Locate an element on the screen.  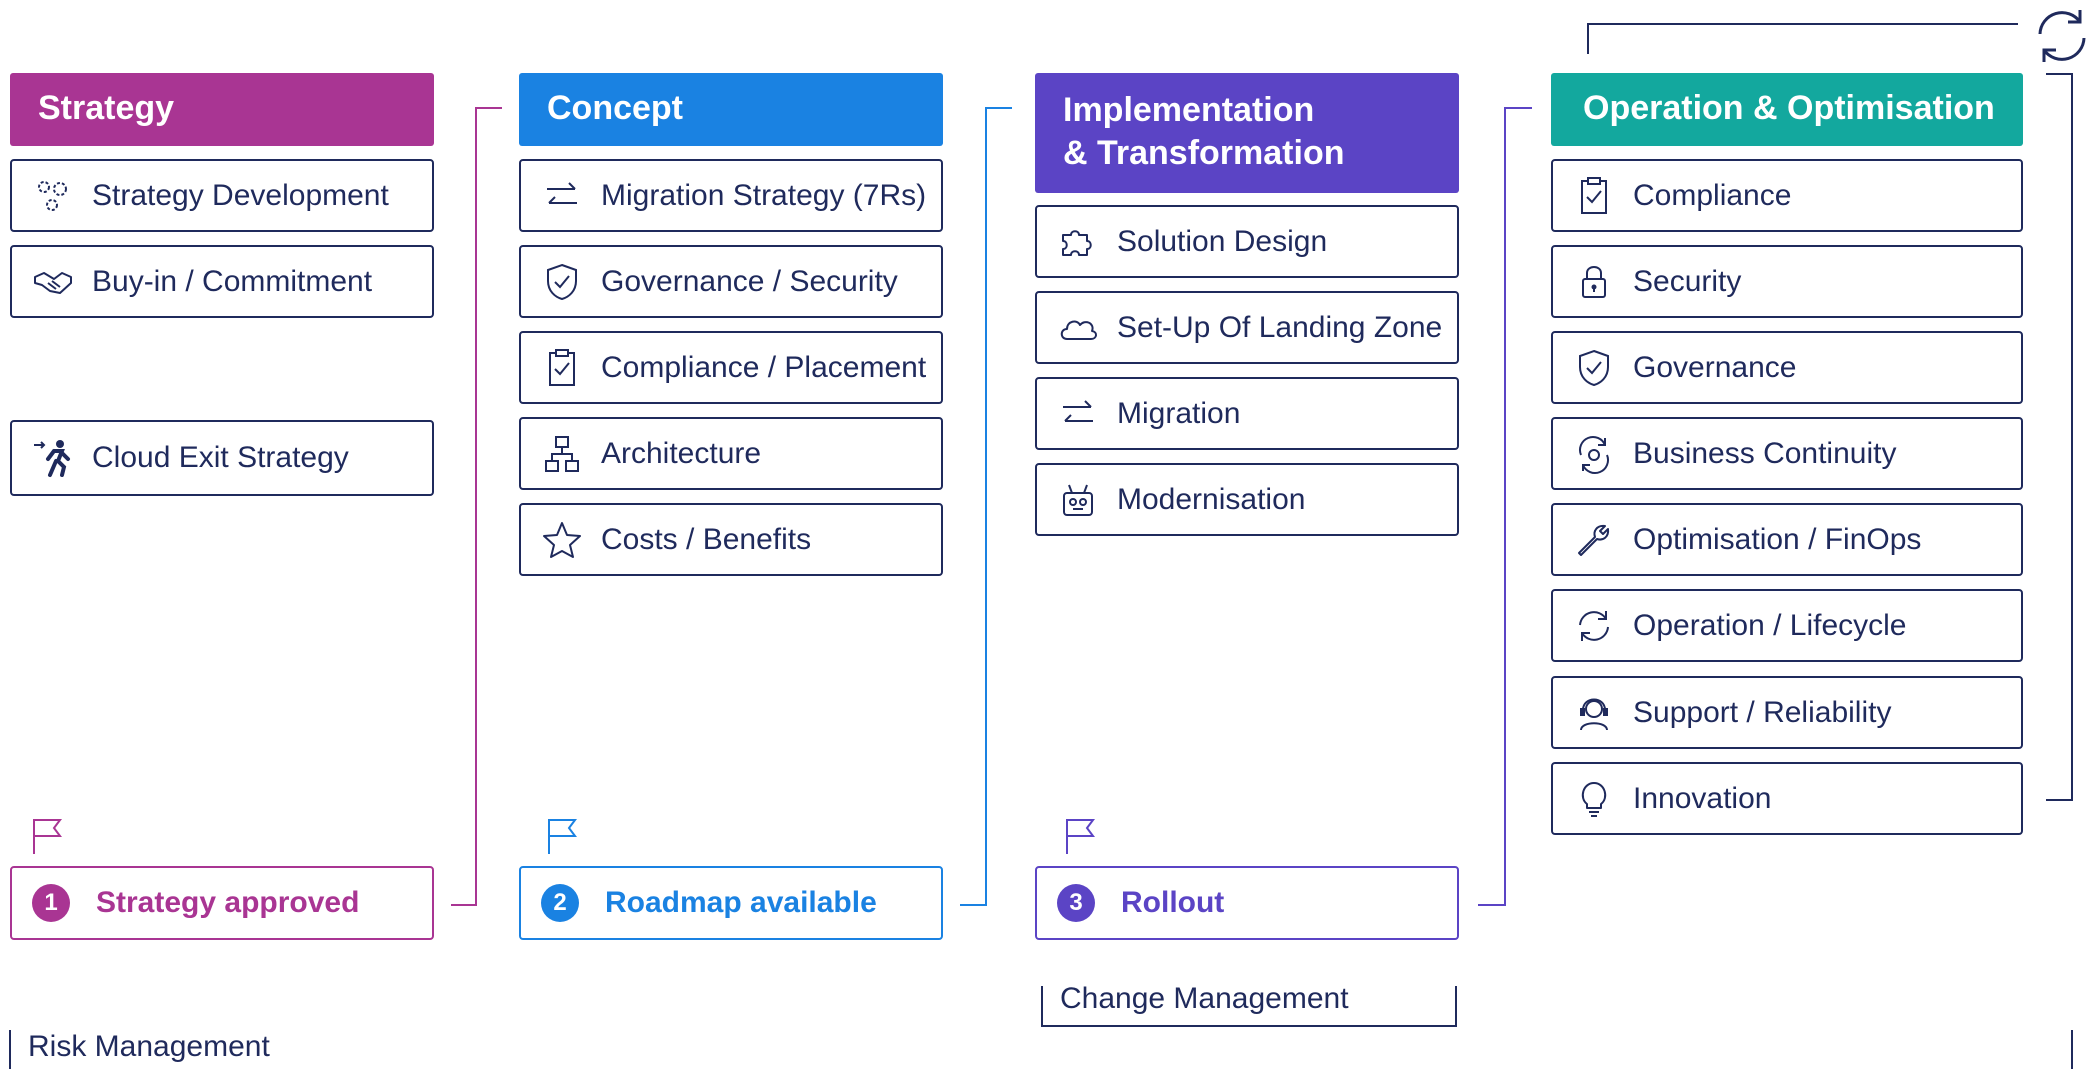
item-label: Optimisation / FinOps is located at coordinates (1777, 539).